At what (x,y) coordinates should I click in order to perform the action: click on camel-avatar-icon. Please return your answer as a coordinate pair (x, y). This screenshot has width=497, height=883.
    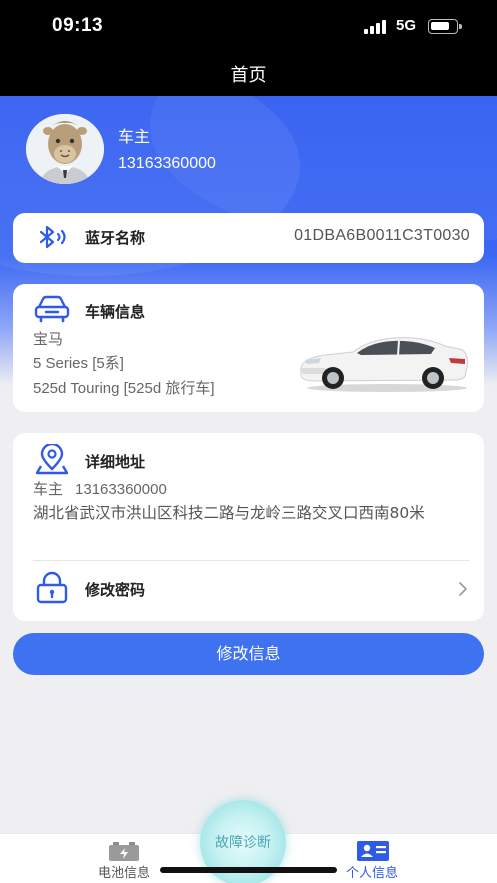
    Looking at the image, I should click on (65, 149).